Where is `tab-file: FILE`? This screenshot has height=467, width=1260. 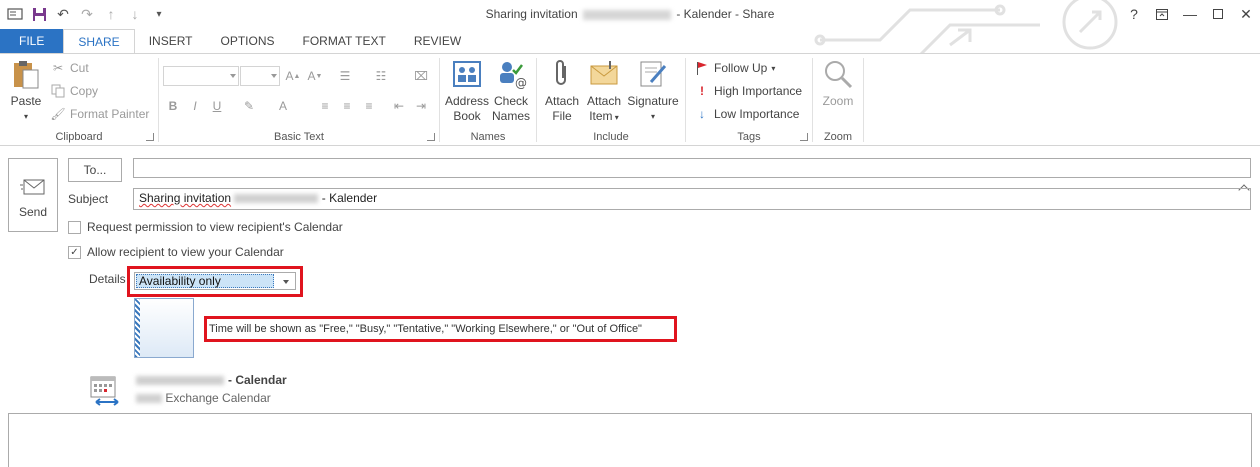
tab-file: FILE is located at coordinates (32, 41).